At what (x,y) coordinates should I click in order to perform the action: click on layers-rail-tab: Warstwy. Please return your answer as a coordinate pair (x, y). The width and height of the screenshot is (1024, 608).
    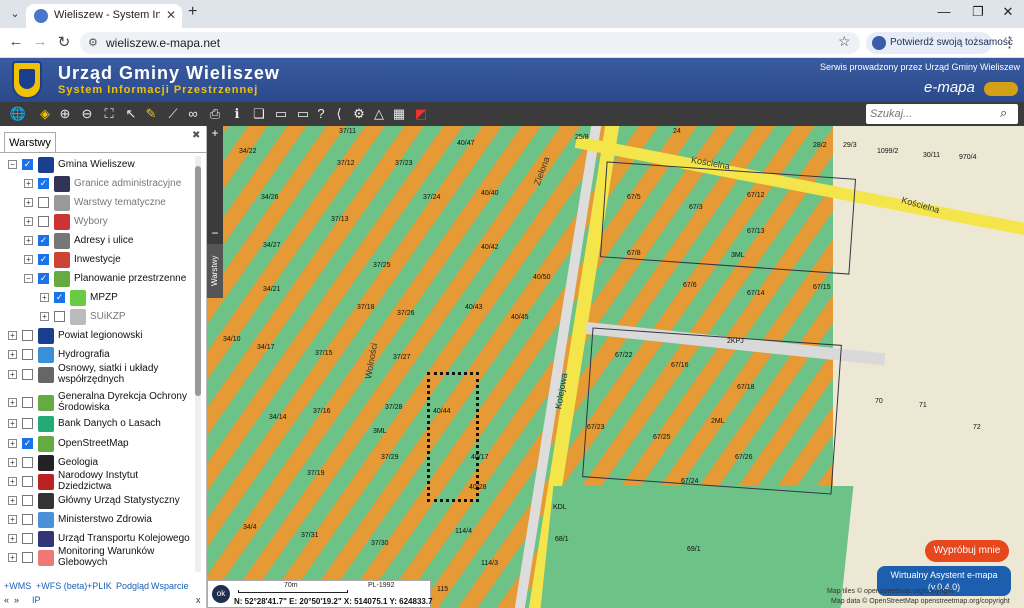
    Looking at the image, I should click on (215, 271).